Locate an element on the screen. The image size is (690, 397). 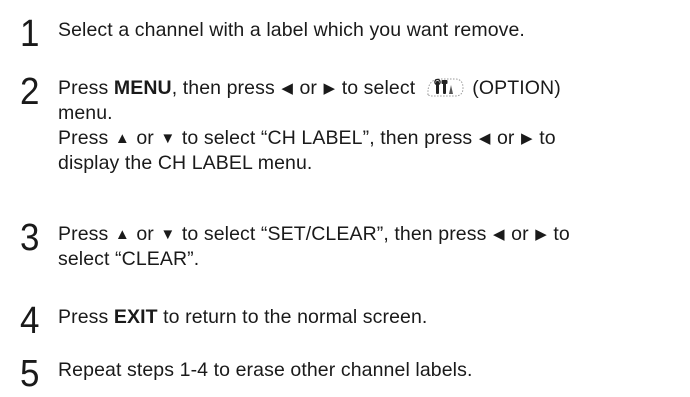
text-fragment: to select is located at coordinates (378, 88).